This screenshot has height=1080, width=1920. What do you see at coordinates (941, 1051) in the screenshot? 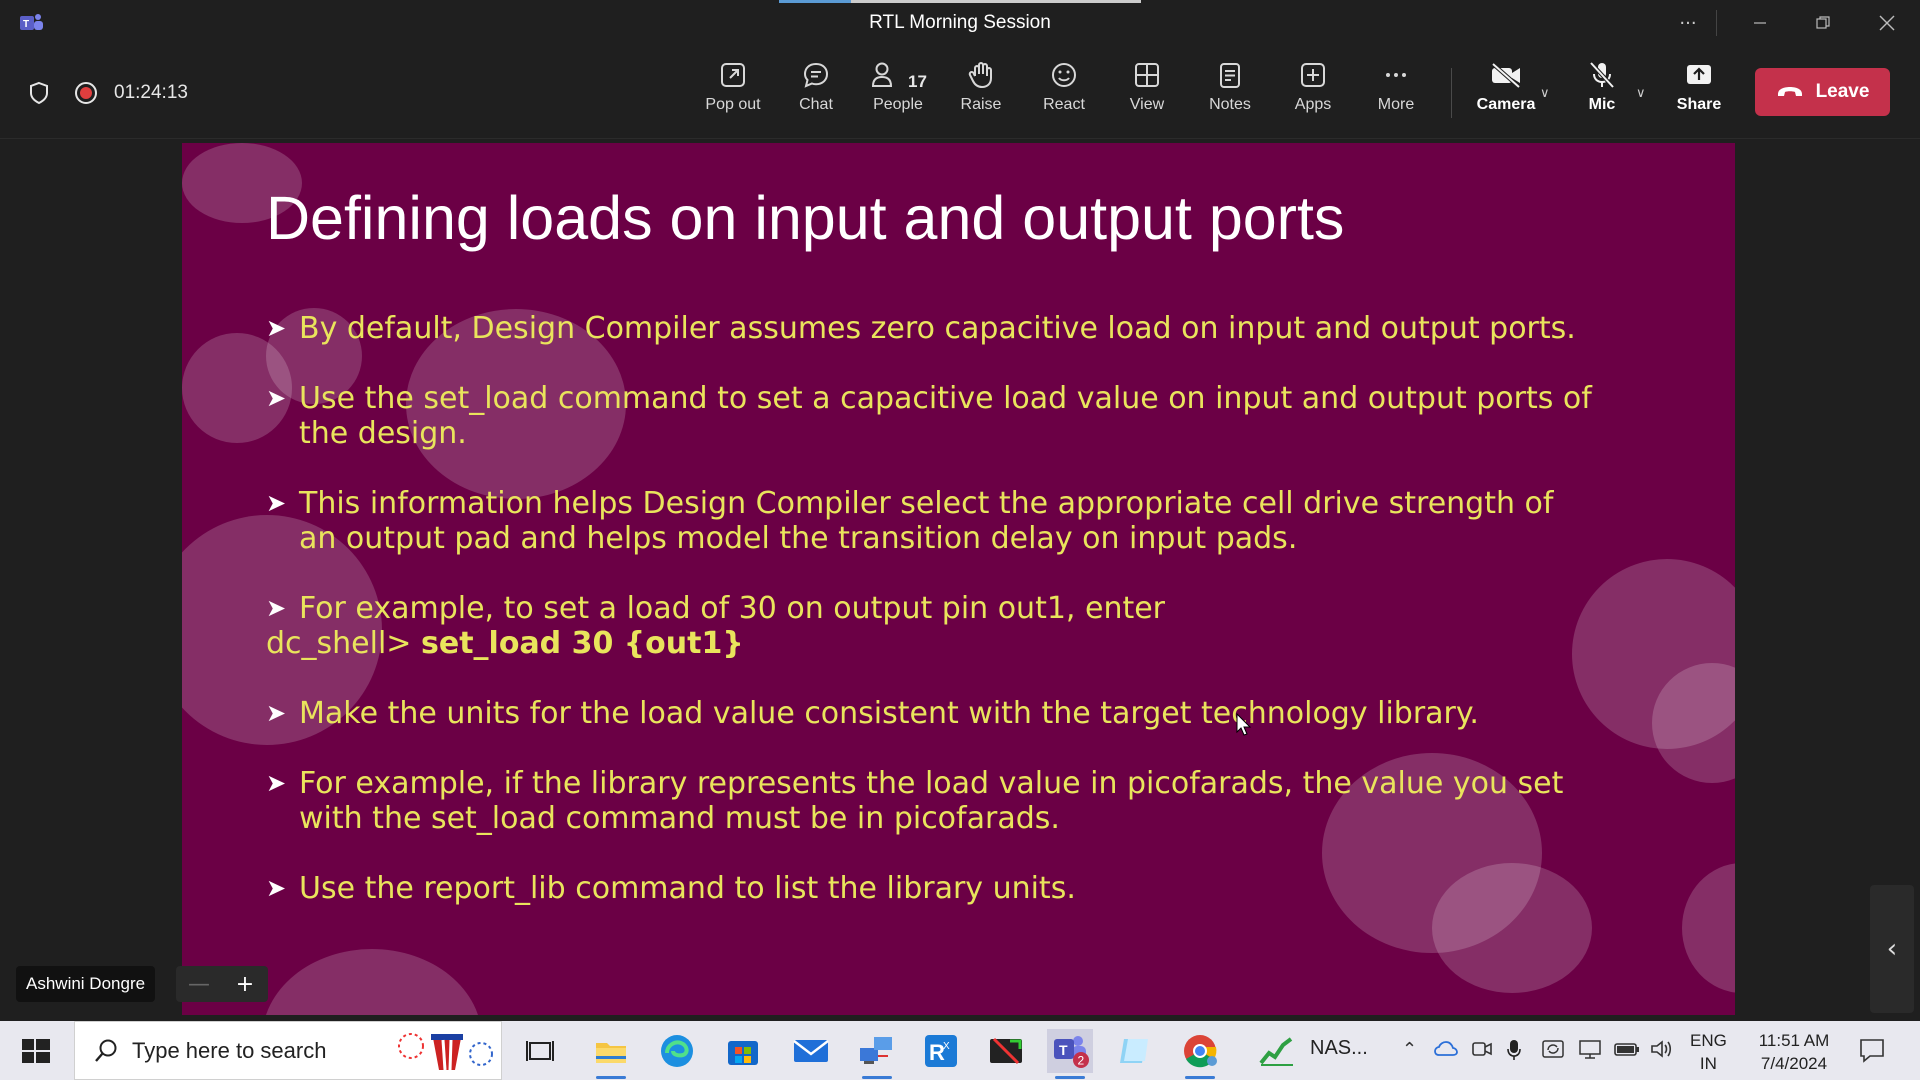
I see `rxp-app-icon: RX` at bounding box center [941, 1051].